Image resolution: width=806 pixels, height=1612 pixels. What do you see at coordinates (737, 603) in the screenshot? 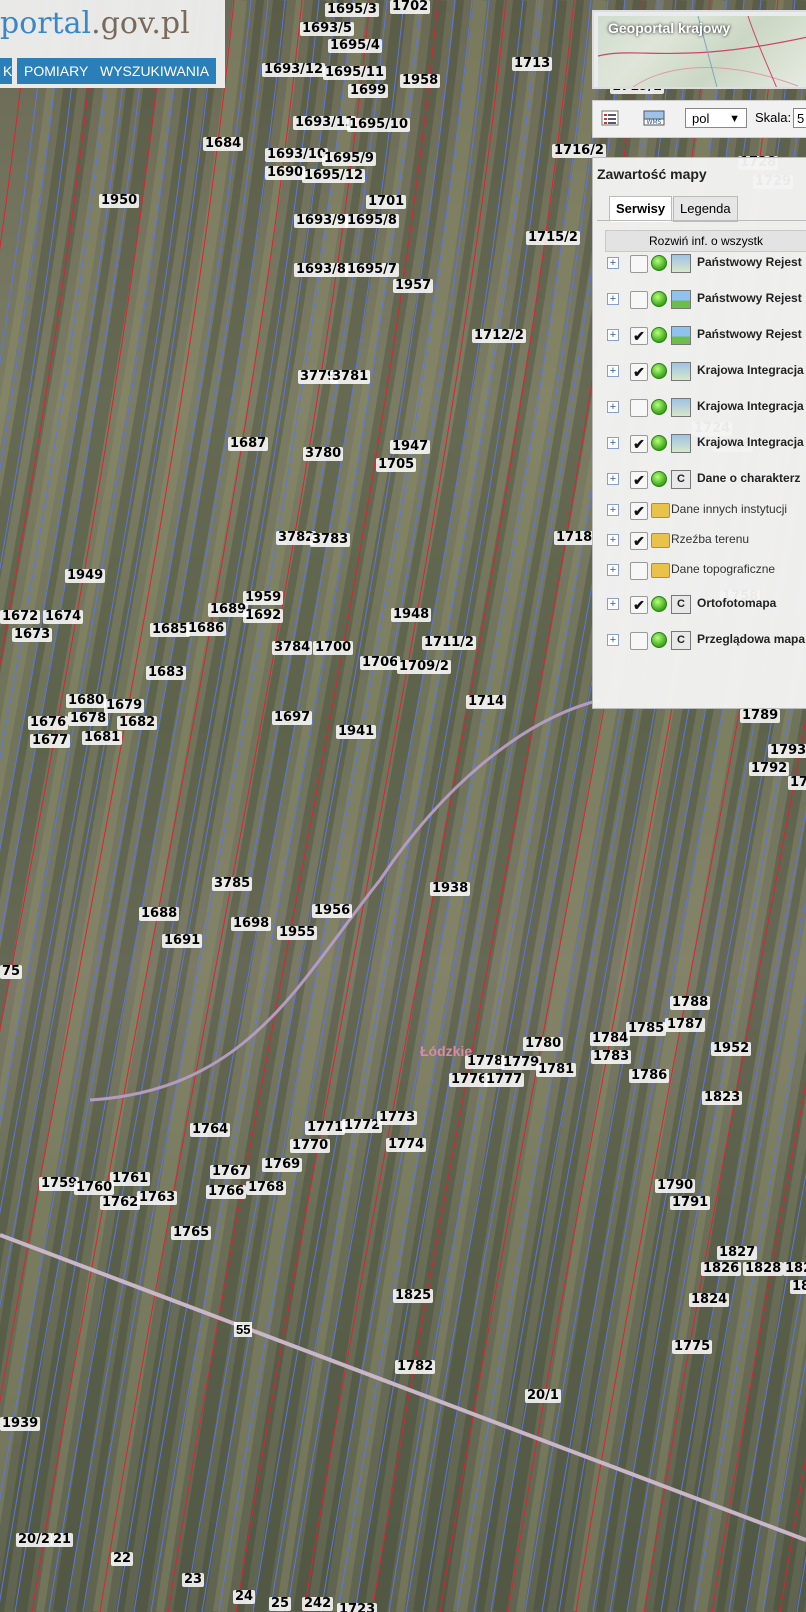
I see `layer-name: Ortofotomapa` at bounding box center [737, 603].